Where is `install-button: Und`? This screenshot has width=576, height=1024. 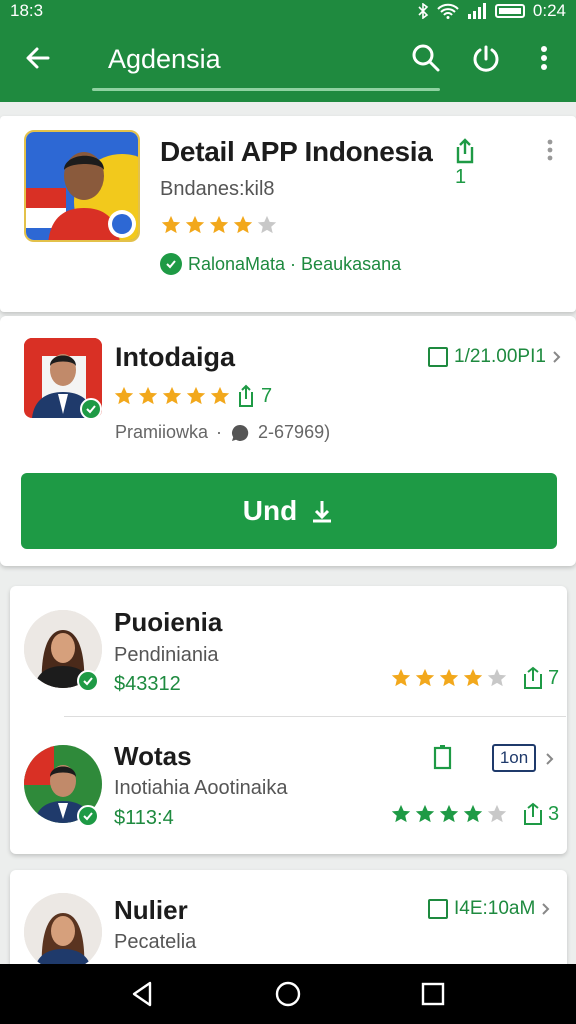
install-button: Und is located at coordinates (289, 511).